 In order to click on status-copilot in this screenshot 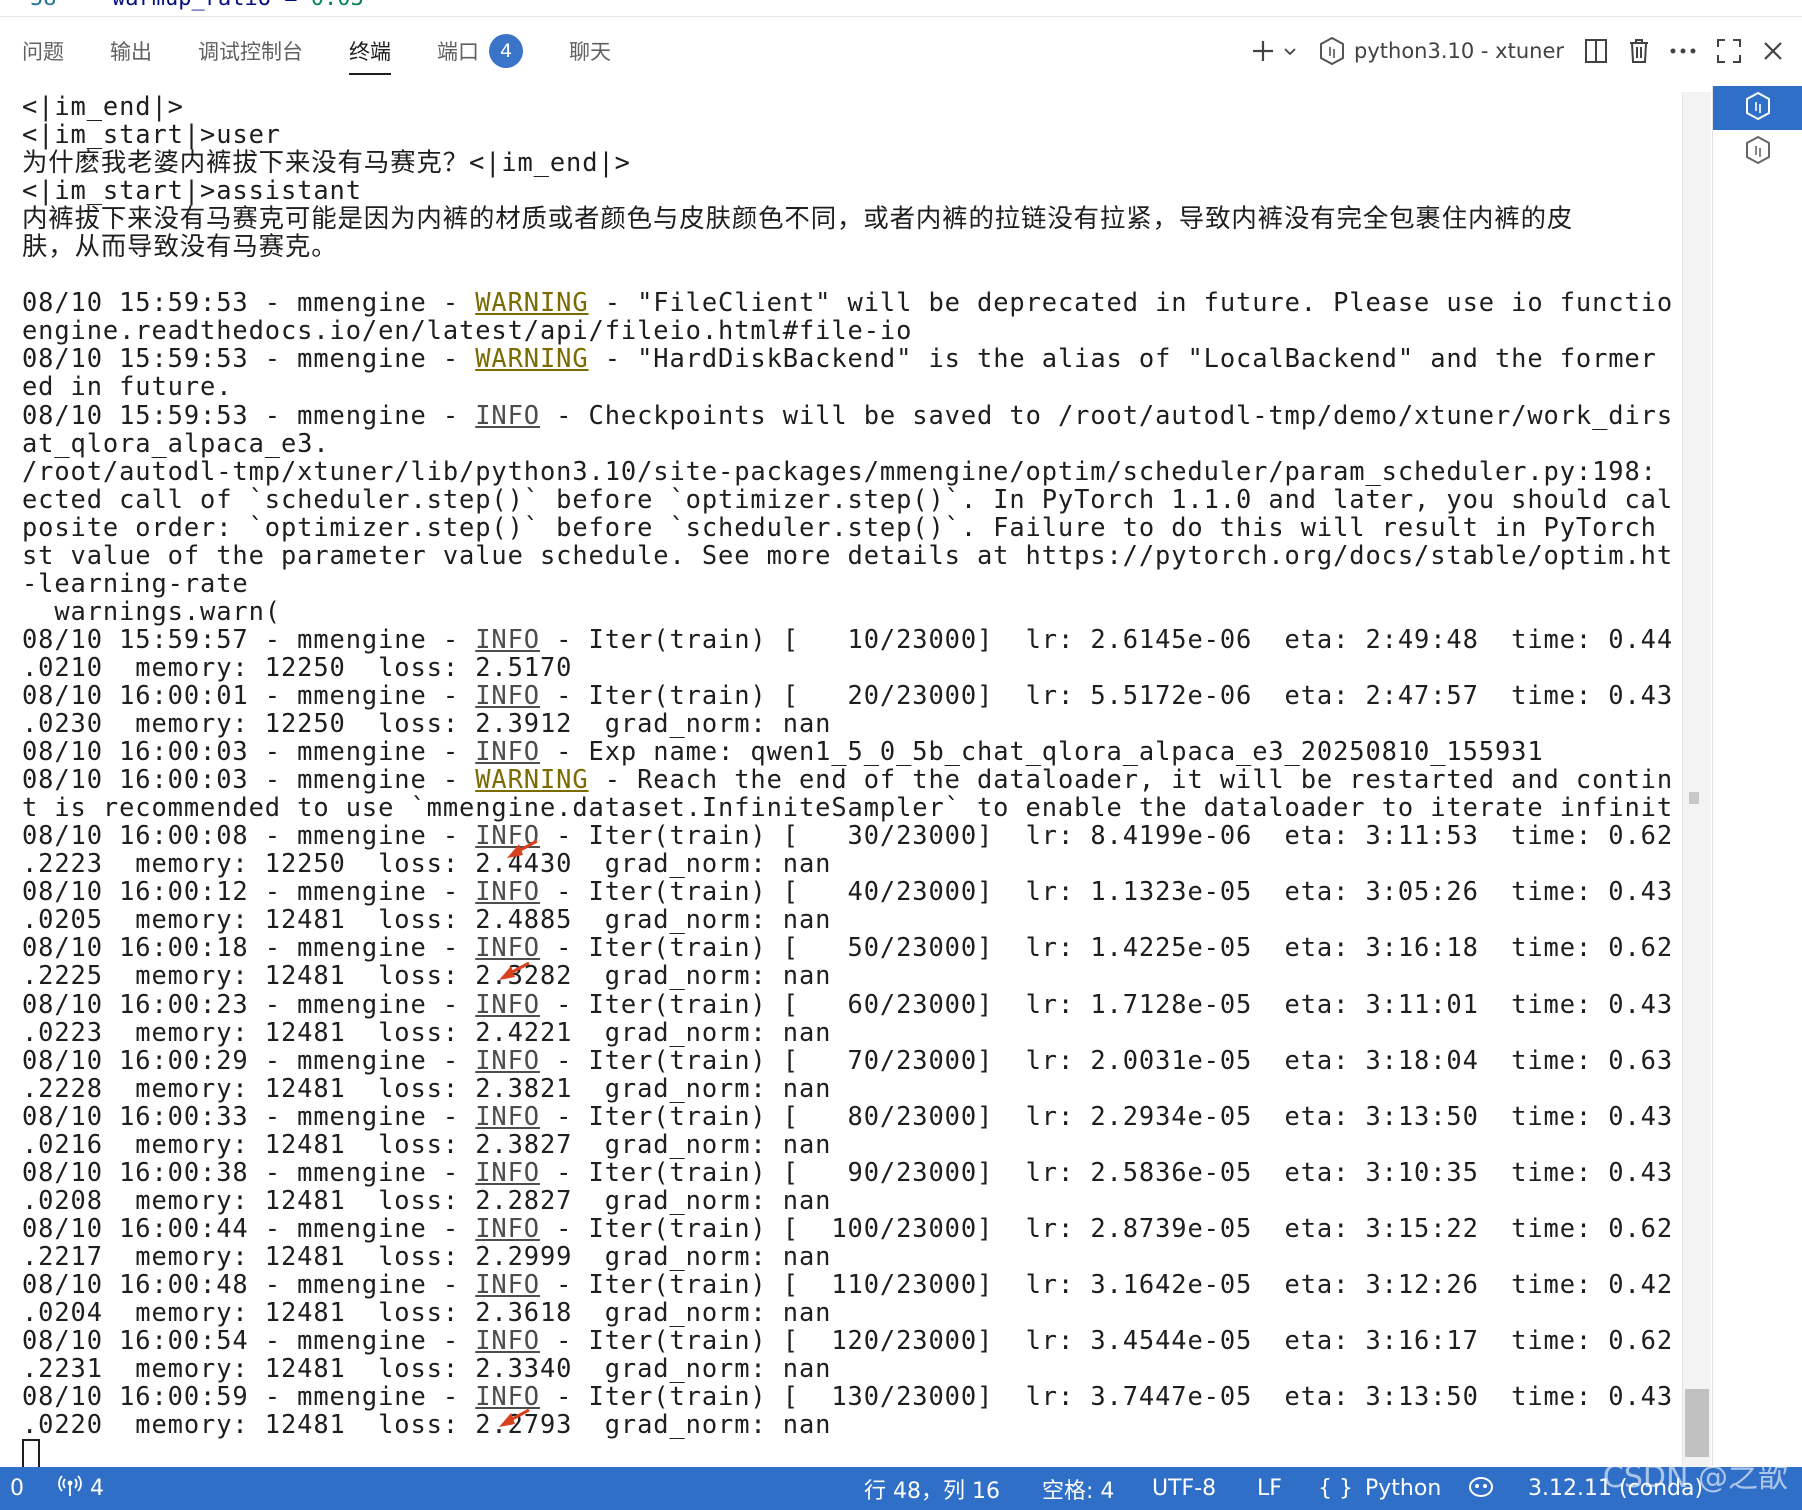, I will do `click(1481, 1488)`.